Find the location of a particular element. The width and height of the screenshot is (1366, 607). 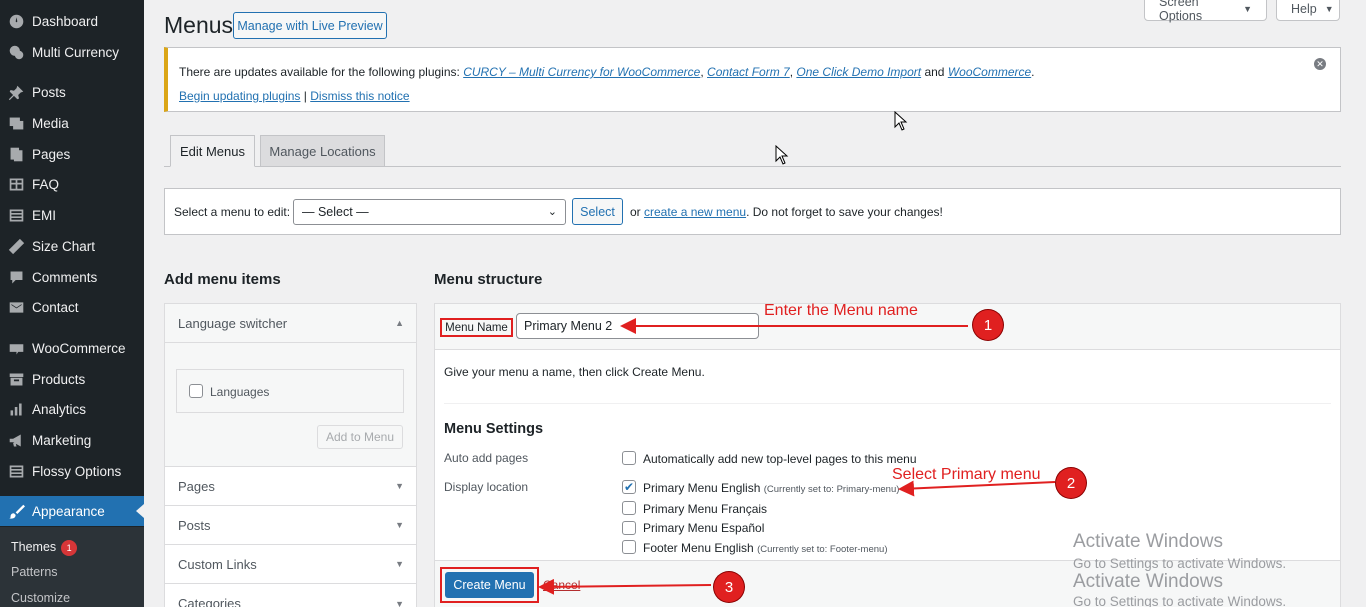

sidebar-item-posts: Posts is located at coordinates (72, 92).